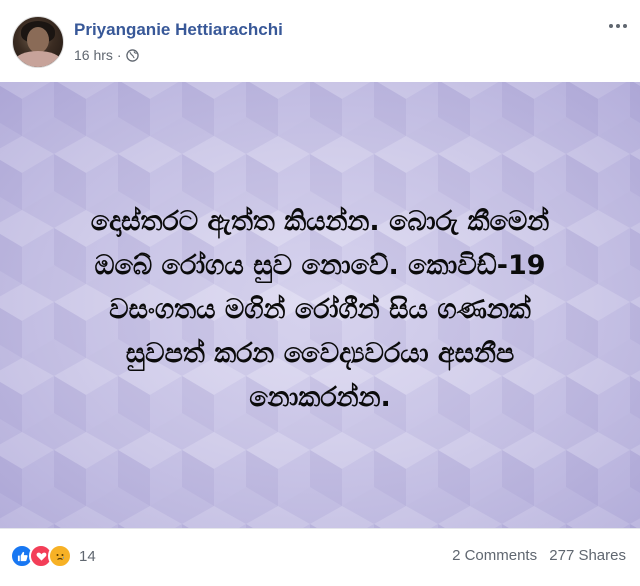  I want to click on more-options-icon, so click(618, 26).